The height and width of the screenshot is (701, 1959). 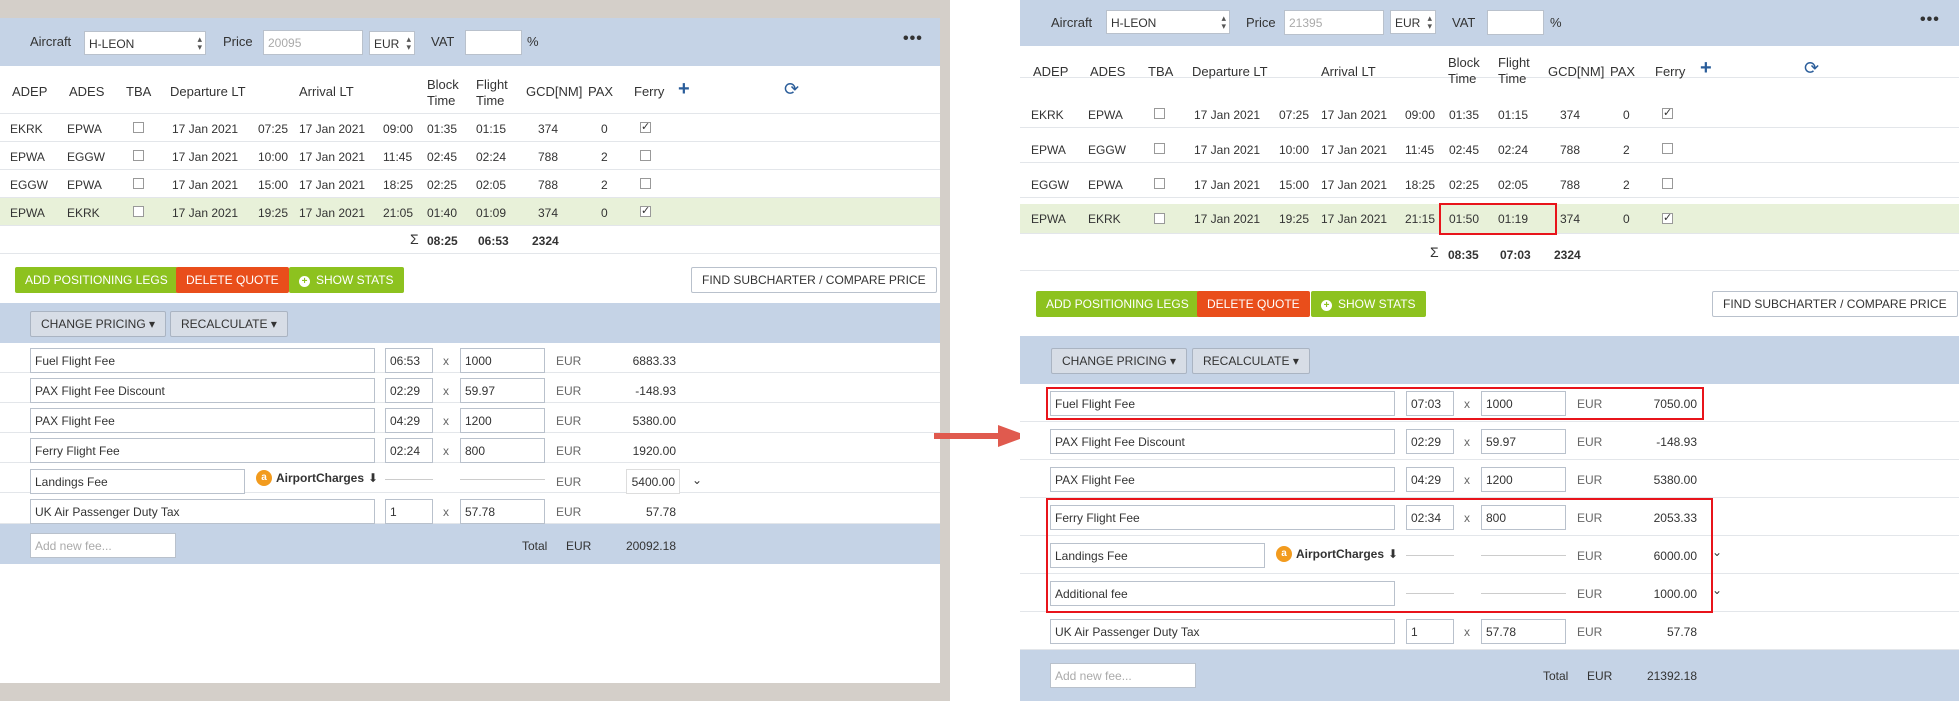 I want to click on caret-down-icon: ▾, so click(x=1295, y=361).